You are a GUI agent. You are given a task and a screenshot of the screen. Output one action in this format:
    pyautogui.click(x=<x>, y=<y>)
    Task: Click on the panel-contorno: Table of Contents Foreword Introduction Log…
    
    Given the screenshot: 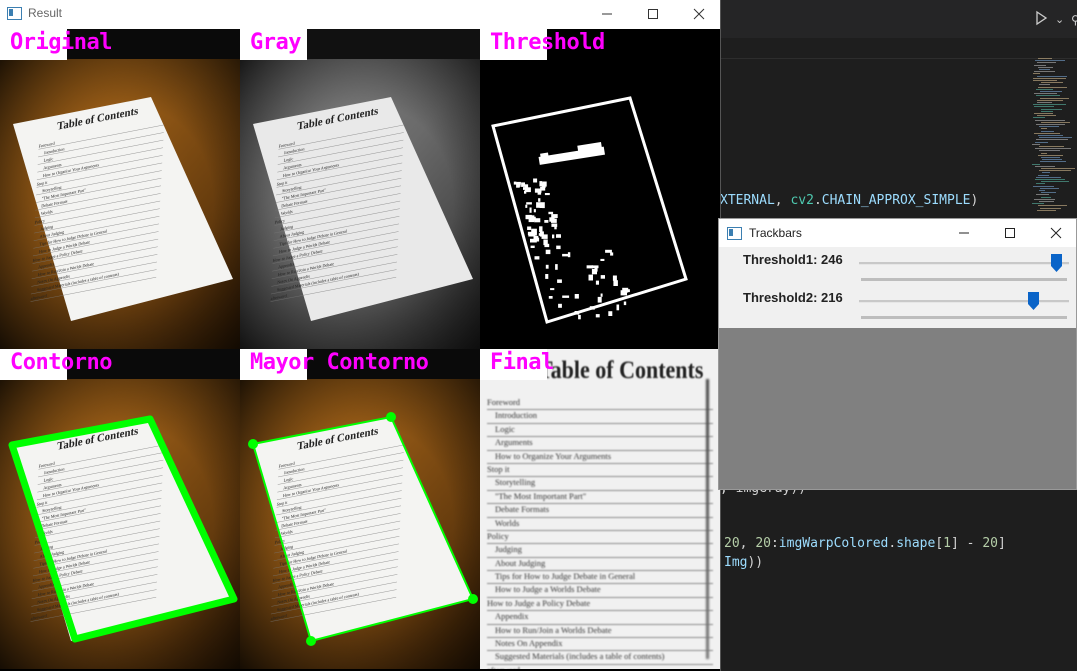 What is the action you would take?
    pyautogui.click(x=120, y=509)
    